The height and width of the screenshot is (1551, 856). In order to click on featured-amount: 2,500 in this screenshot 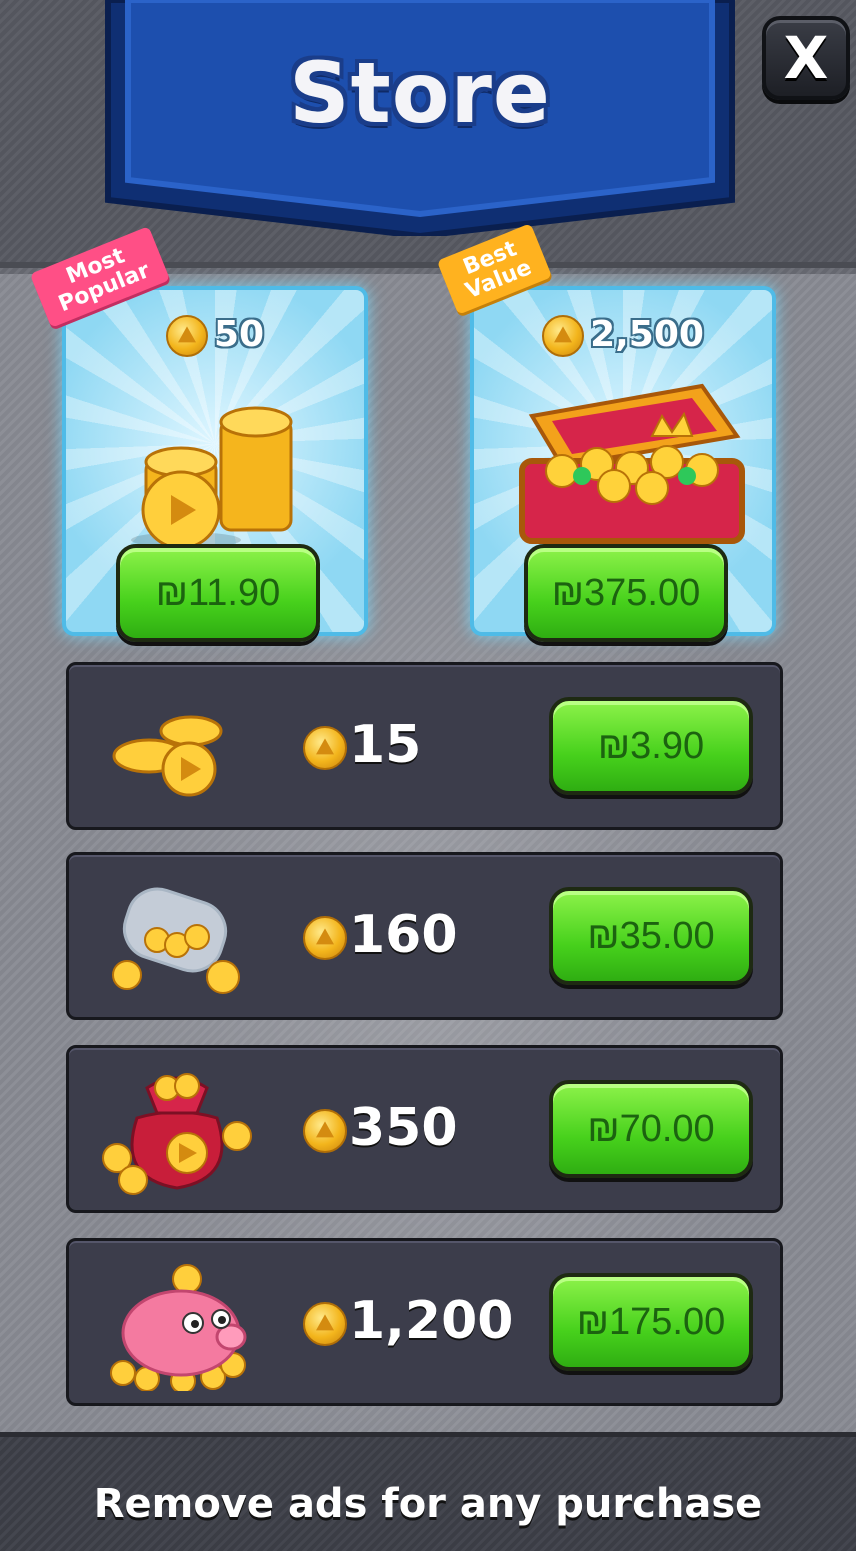, I will do `click(623, 335)`.